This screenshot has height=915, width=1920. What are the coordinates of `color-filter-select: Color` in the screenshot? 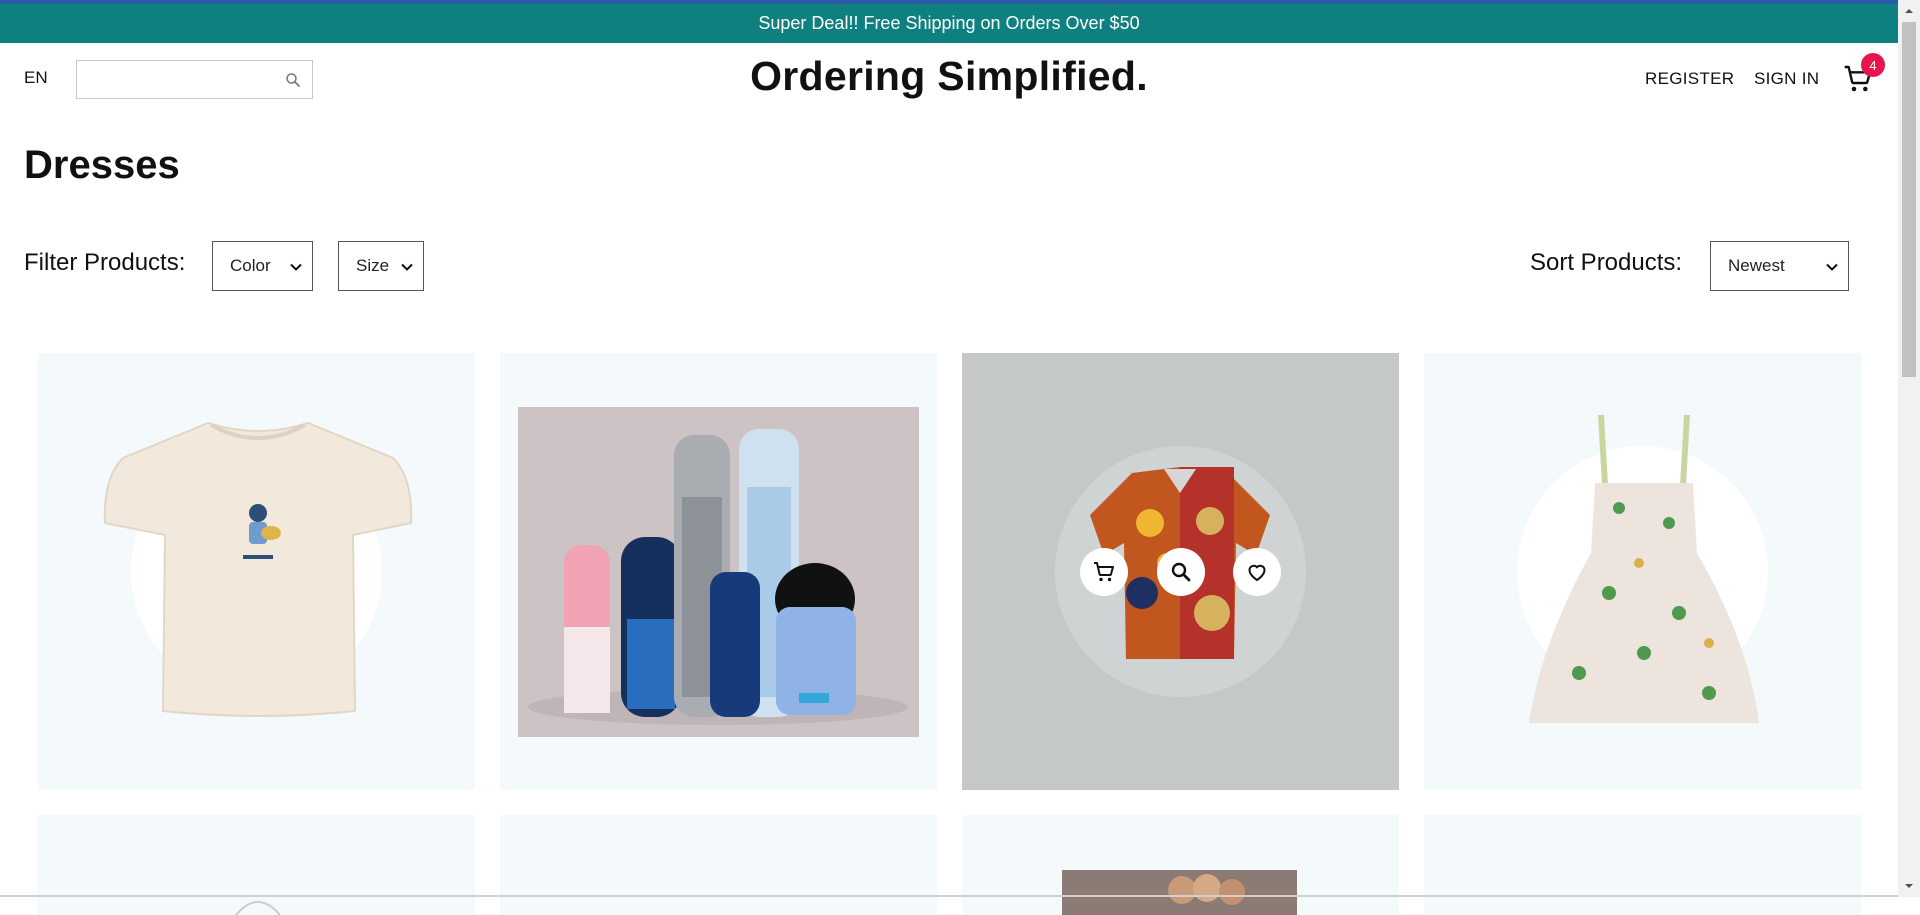 It's located at (262, 266).